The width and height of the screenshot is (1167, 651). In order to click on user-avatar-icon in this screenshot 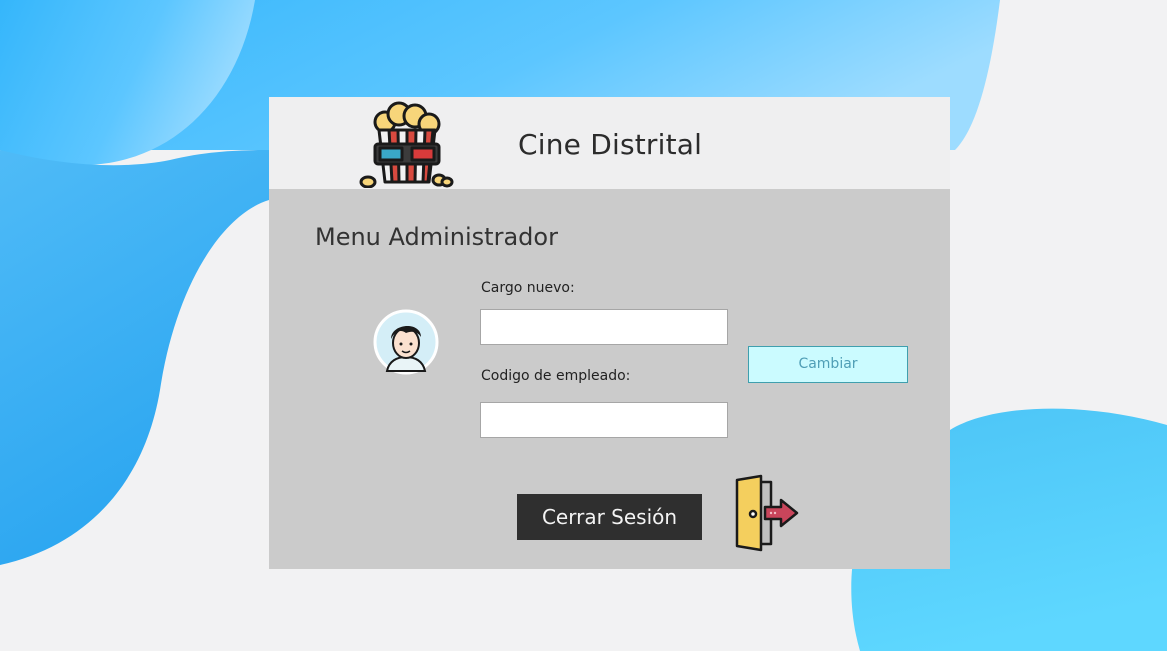, I will do `click(406, 342)`.